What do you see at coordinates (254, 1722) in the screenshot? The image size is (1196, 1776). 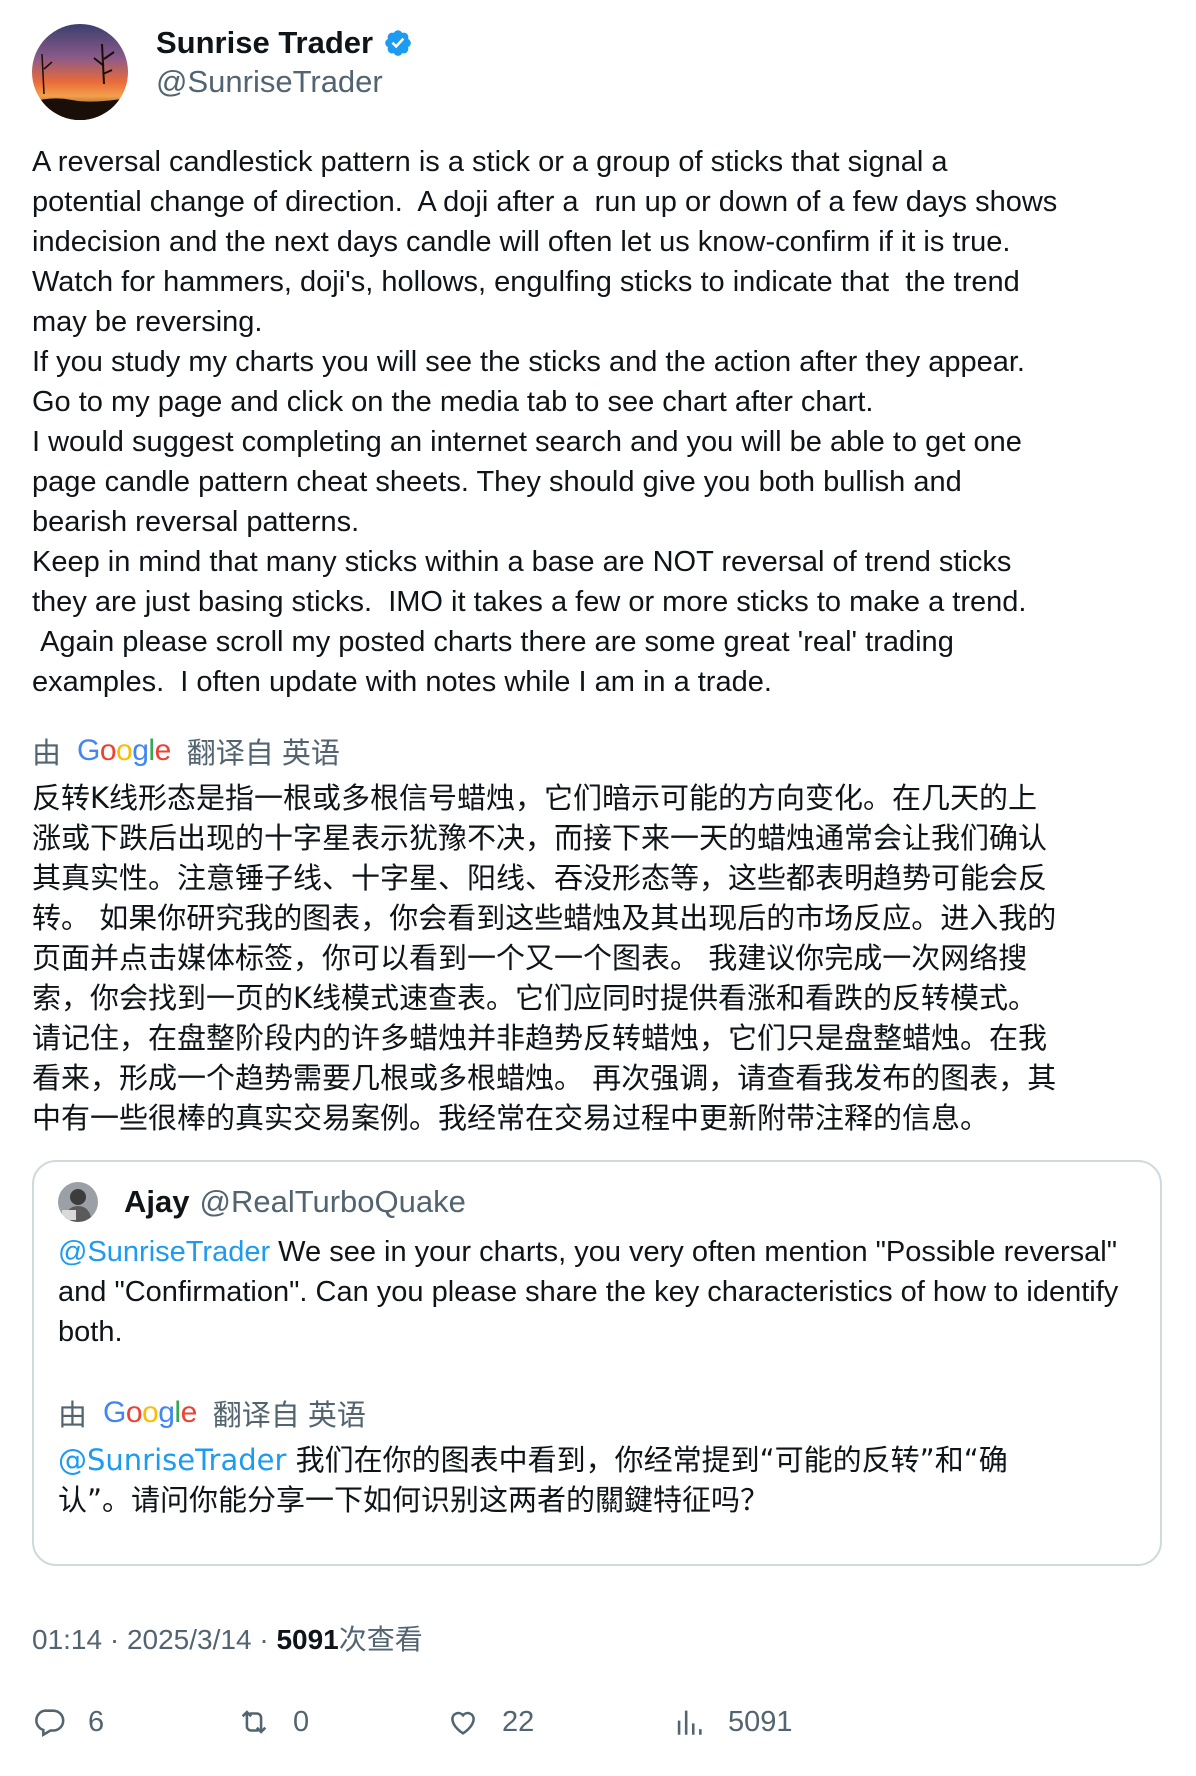 I see `retweet-icon` at bounding box center [254, 1722].